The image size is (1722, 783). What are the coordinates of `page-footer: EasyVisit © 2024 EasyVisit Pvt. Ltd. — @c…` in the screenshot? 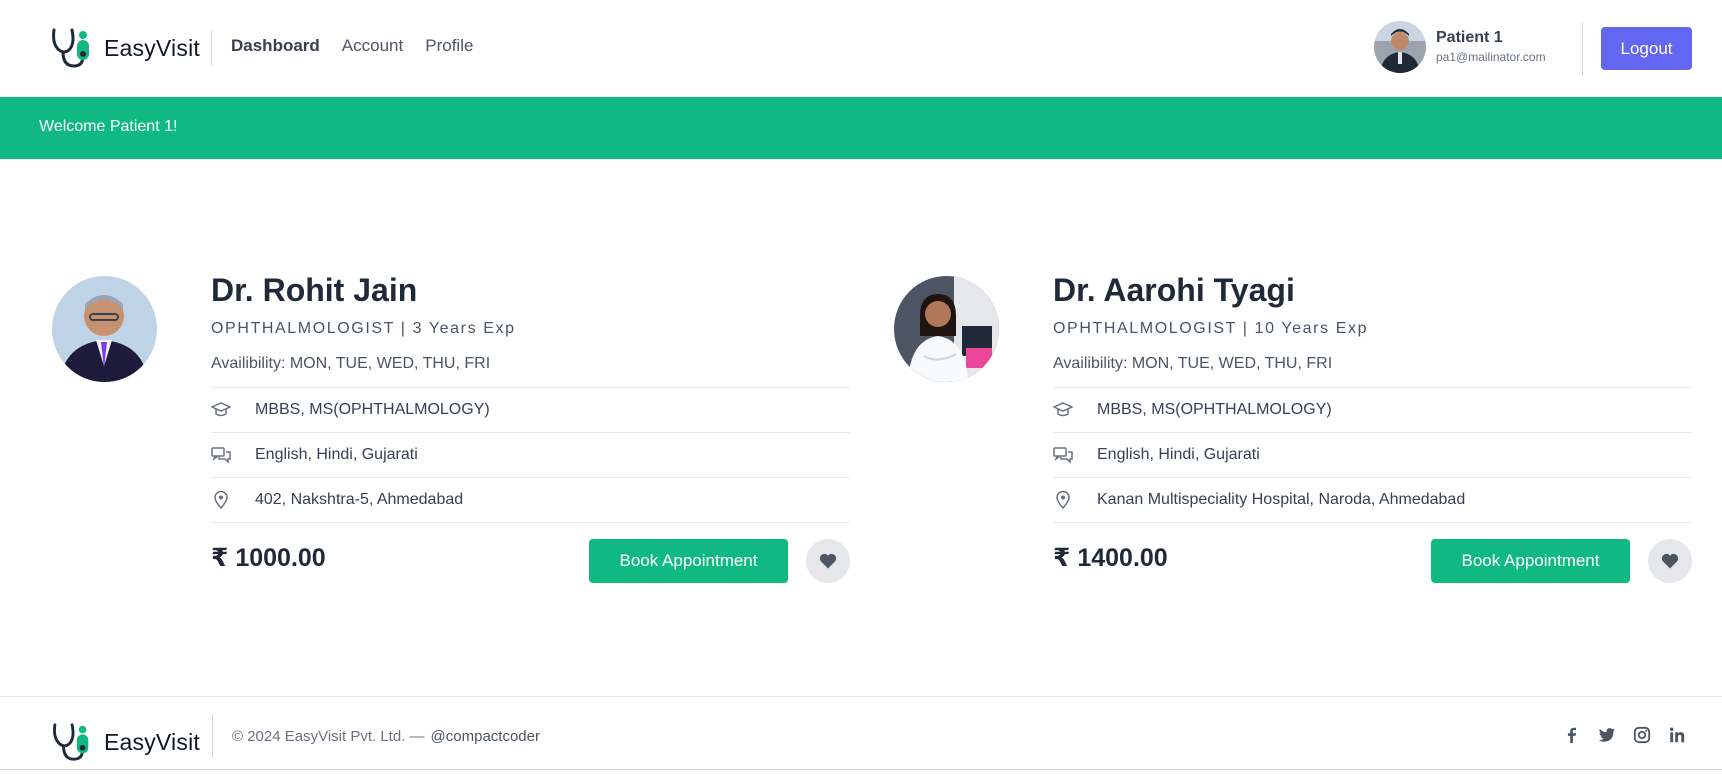 It's located at (861, 733).